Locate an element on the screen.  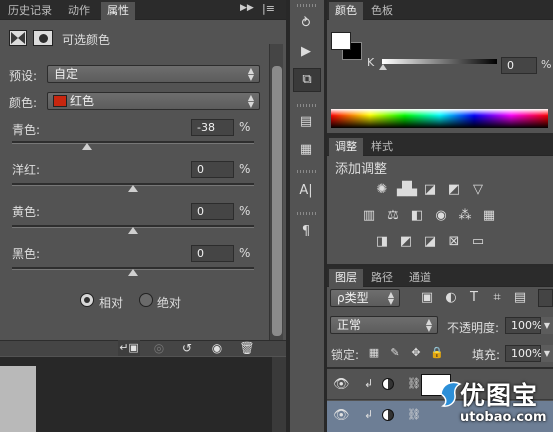
filter-smart-object-icon: ▤ is located at coordinates (520, 298).